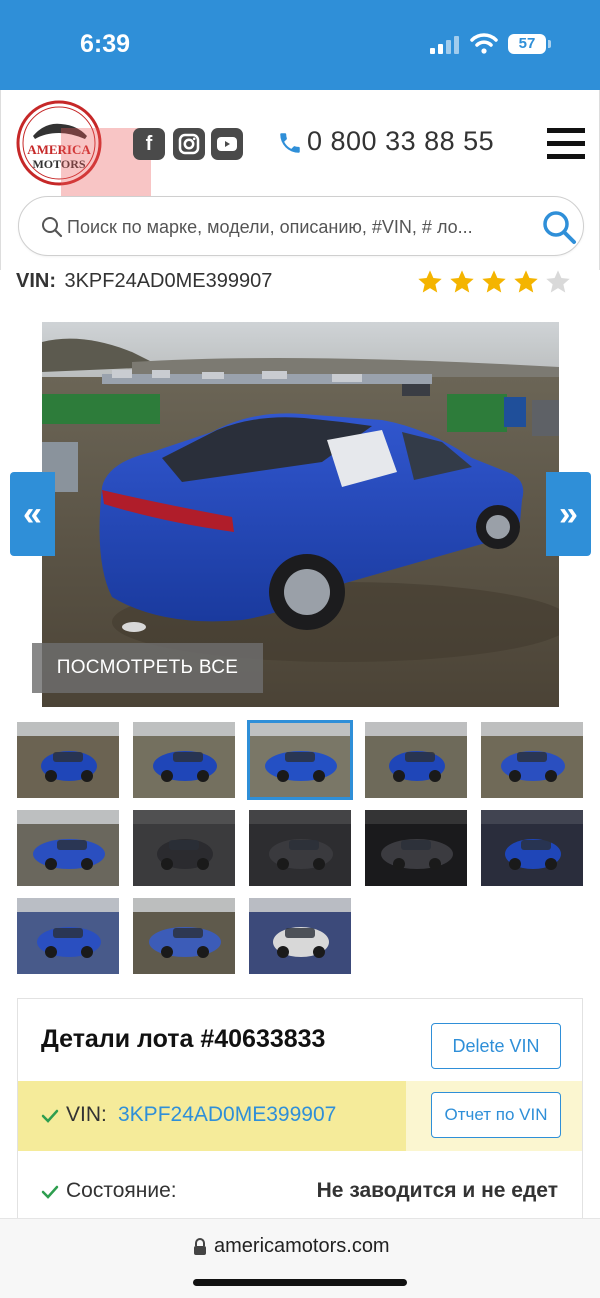 The width and height of the screenshot is (600, 1298). What do you see at coordinates (300, 1282) in the screenshot?
I see `home-indicator` at bounding box center [300, 1282].